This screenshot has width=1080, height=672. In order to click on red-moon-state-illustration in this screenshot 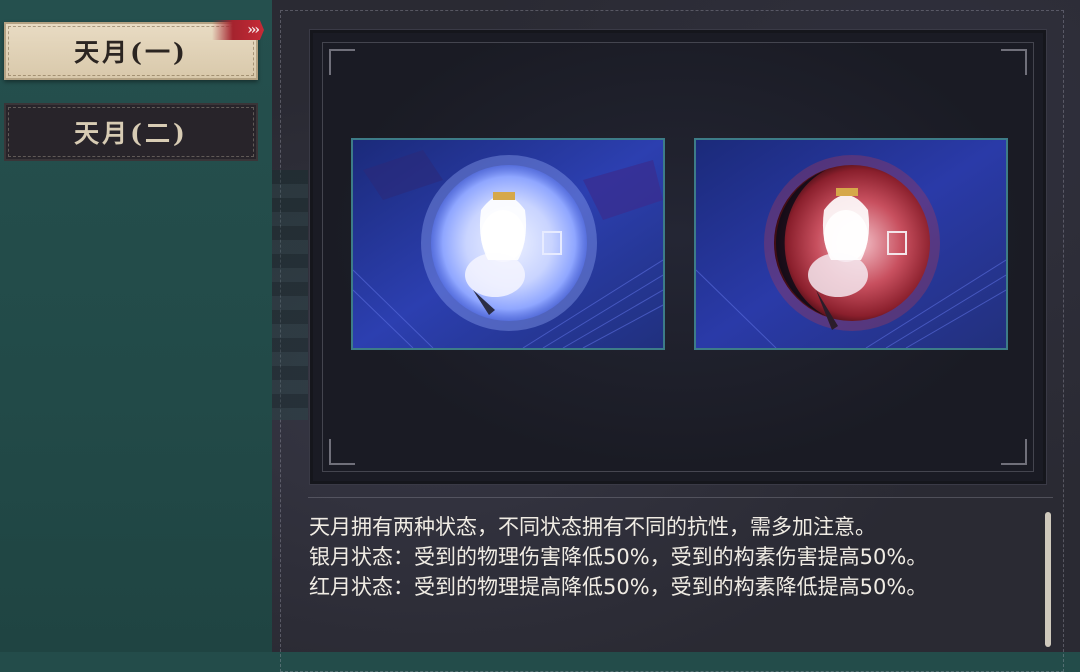, I will do `click(851, 244)`.